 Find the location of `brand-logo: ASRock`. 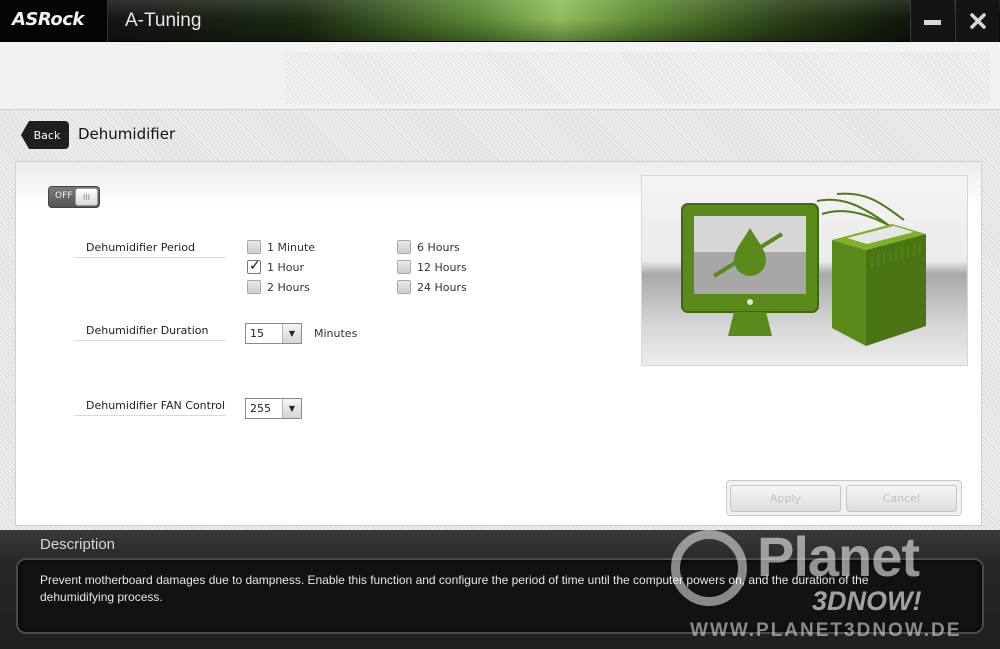

brand-logo: ASRock is located at coordinates (48, 19).